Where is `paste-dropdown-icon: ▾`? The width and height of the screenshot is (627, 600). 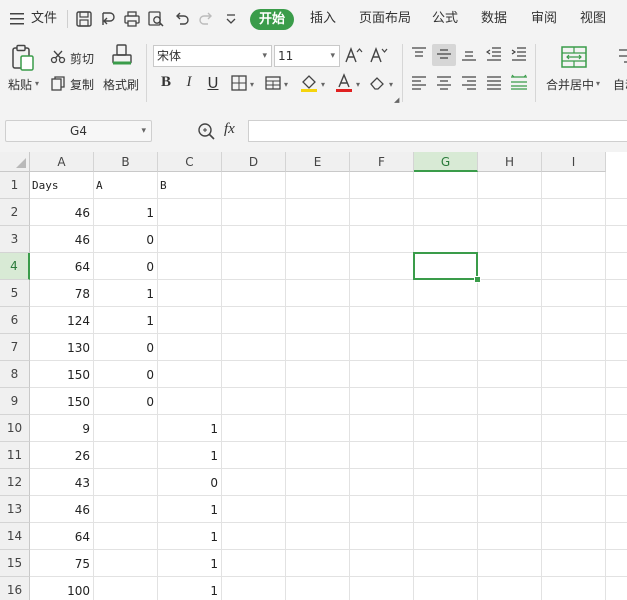
paste-dropdown-icon: ▾ is located at coordinates (37, 83).